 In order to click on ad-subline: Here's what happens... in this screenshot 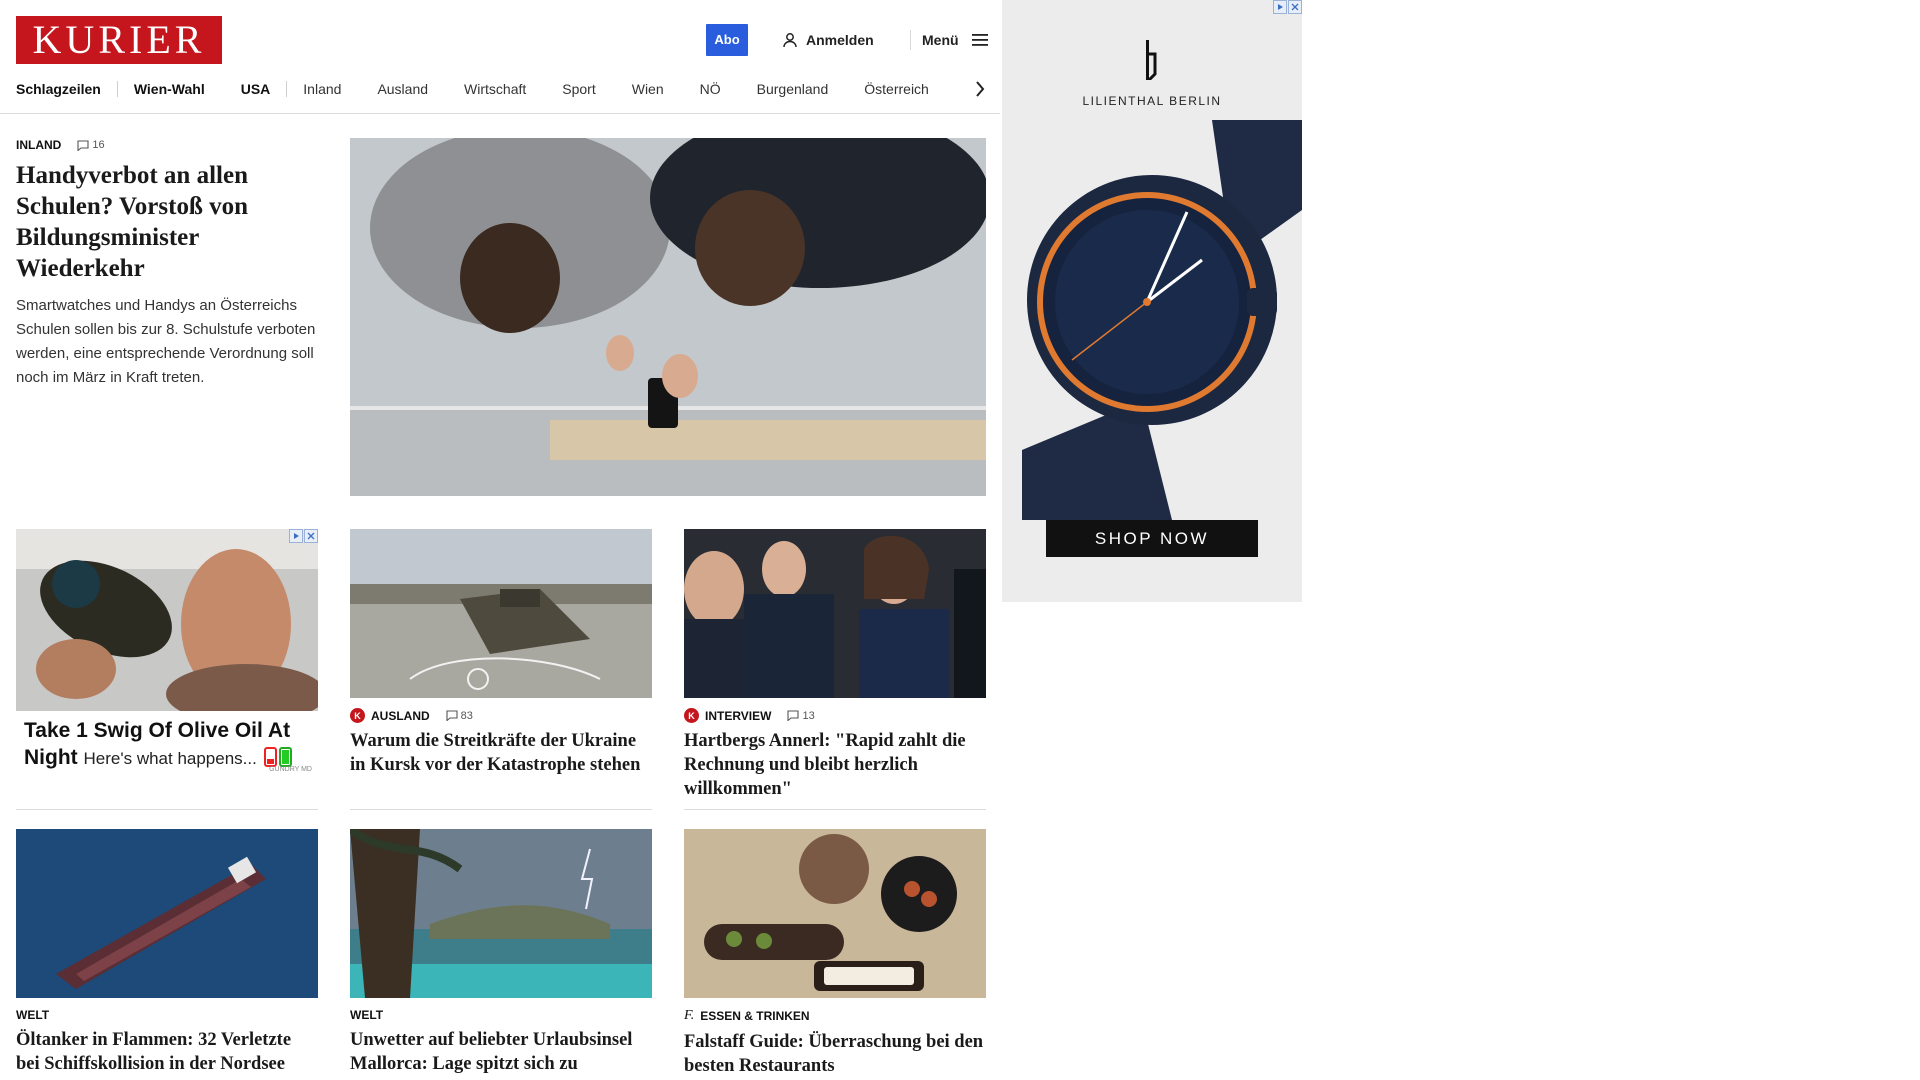, I will do `click(170, 758)`.